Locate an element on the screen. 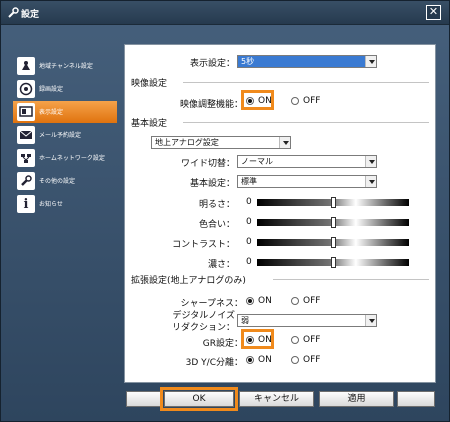  source-value: 地上アナログ設定 is located at coordinates (187, 142).